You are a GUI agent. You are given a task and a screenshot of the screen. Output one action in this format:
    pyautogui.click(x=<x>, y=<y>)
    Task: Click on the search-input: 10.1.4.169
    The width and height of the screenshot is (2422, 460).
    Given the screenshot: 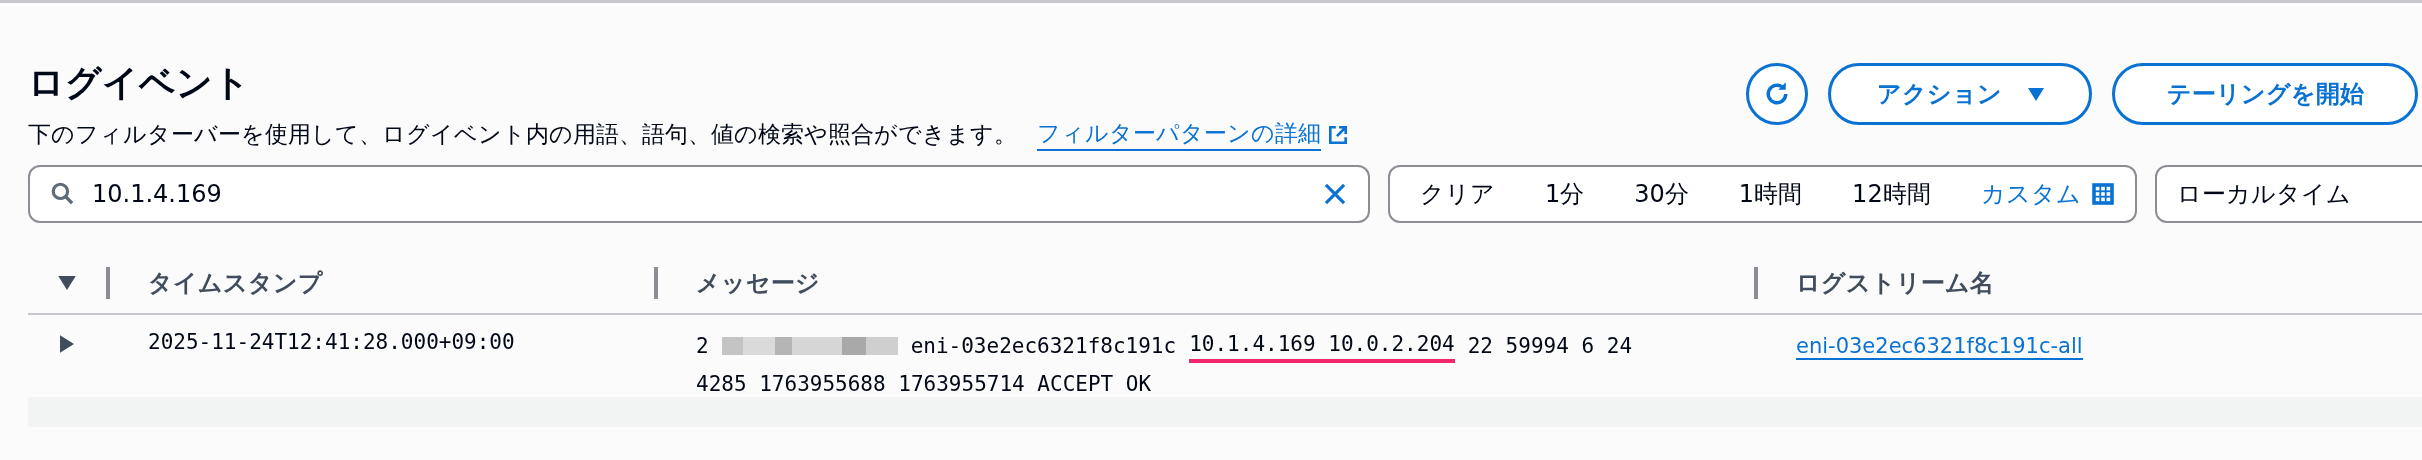 What is the action you would take?
    pyautogui.click(x=699, y=194)
    